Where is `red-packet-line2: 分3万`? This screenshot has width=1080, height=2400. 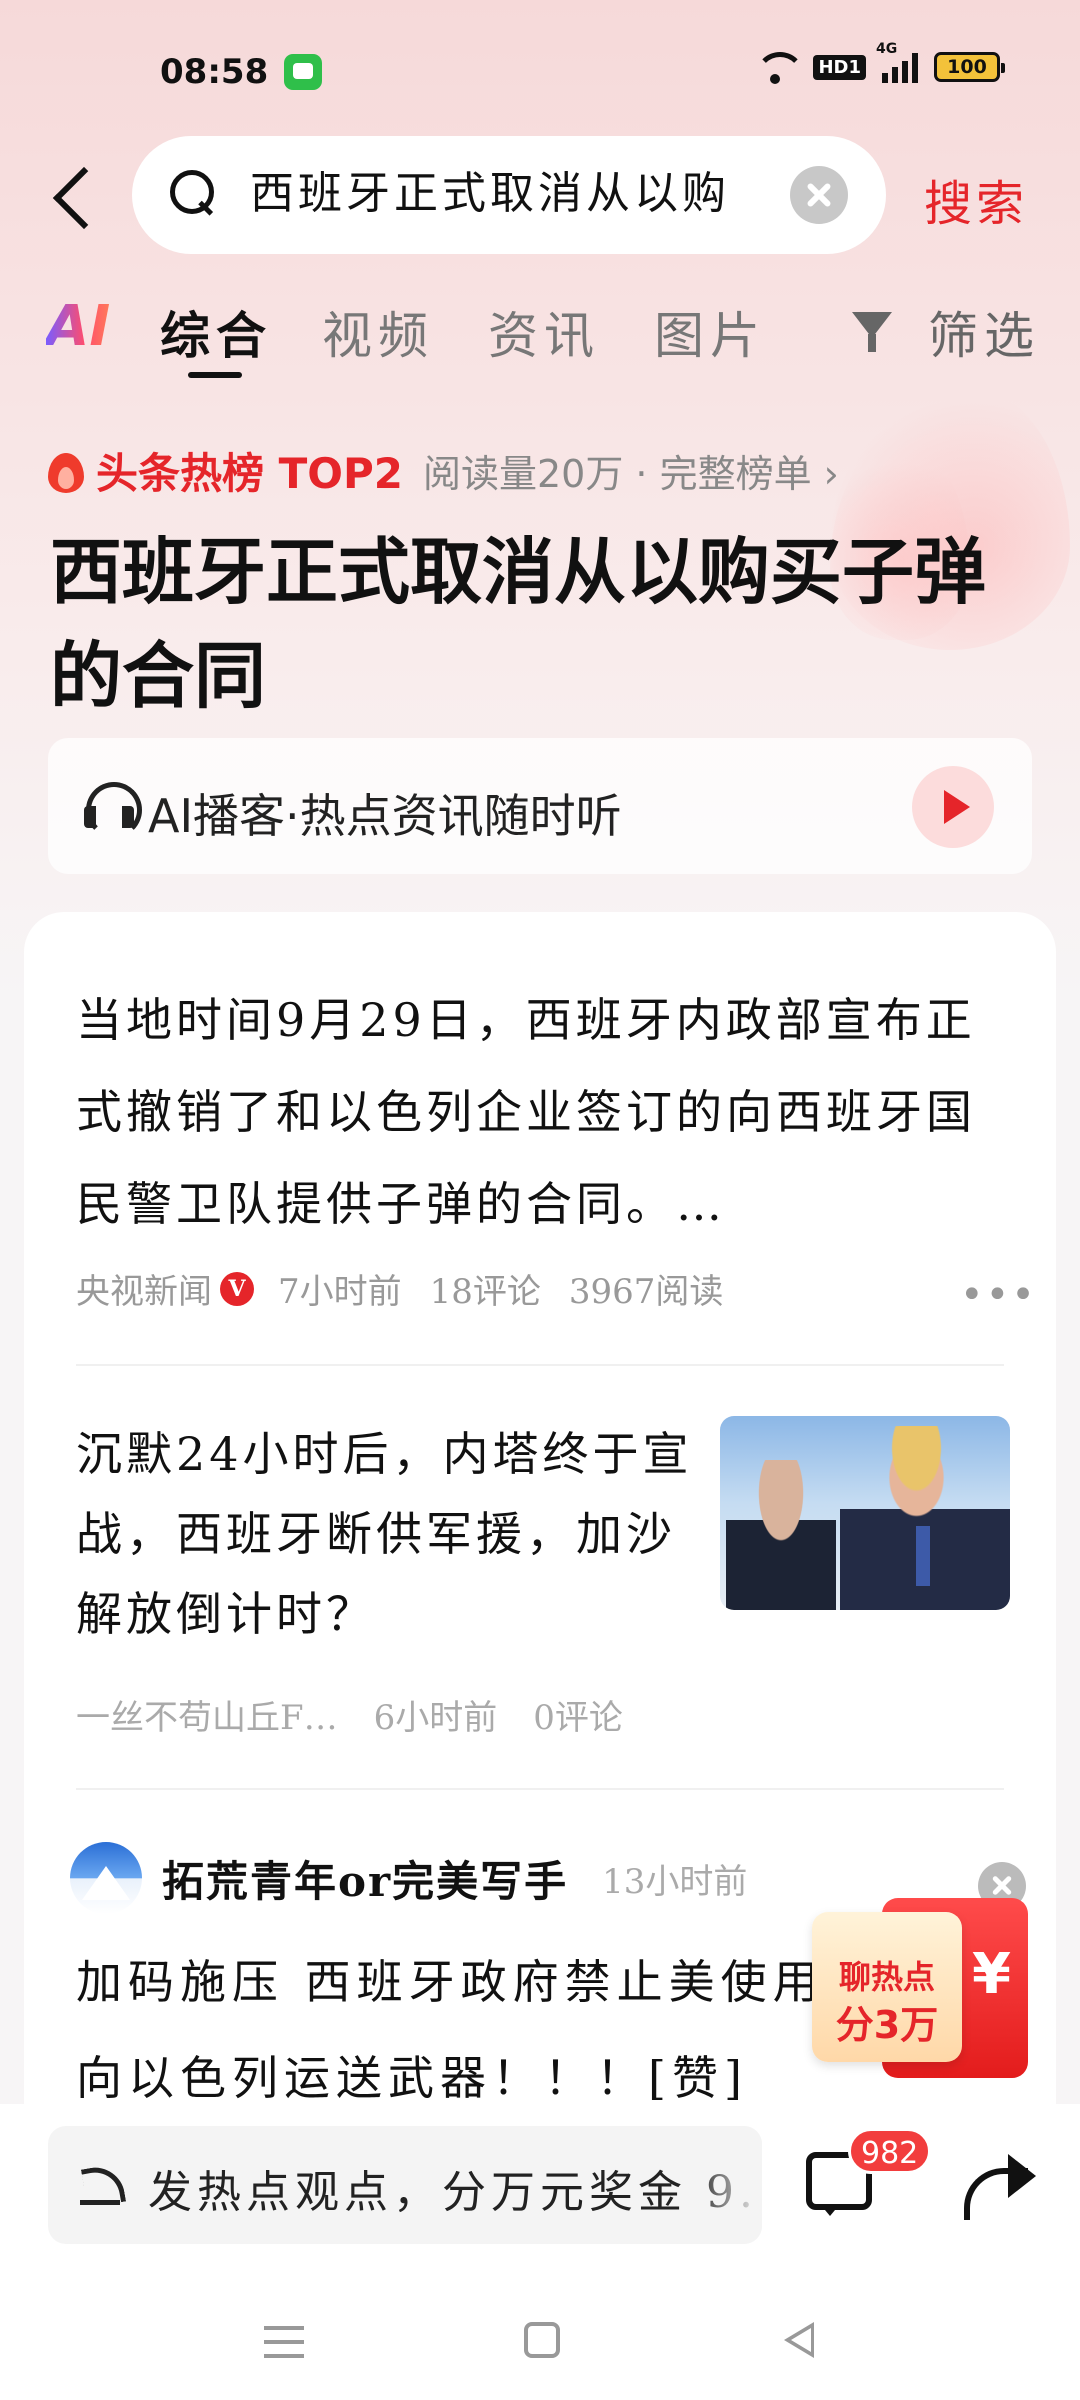
red-packet-line2: 分3万 is located at coordinates (887, 2025).